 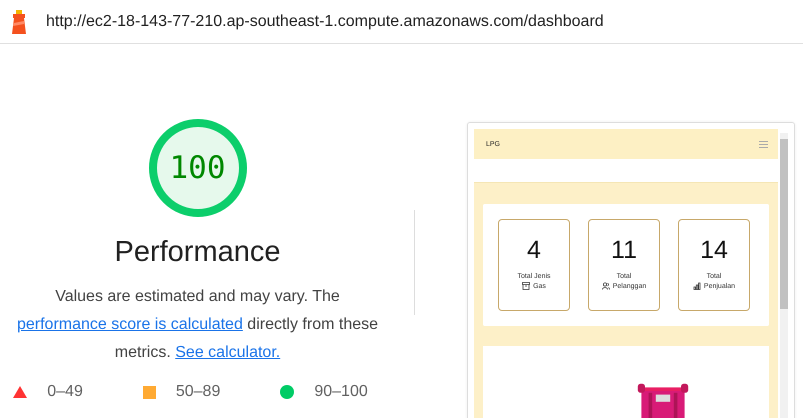 What do you see at coordinates (526, 286) in the screenshot?
I see `box-icon` at bounding box center [526, 286].